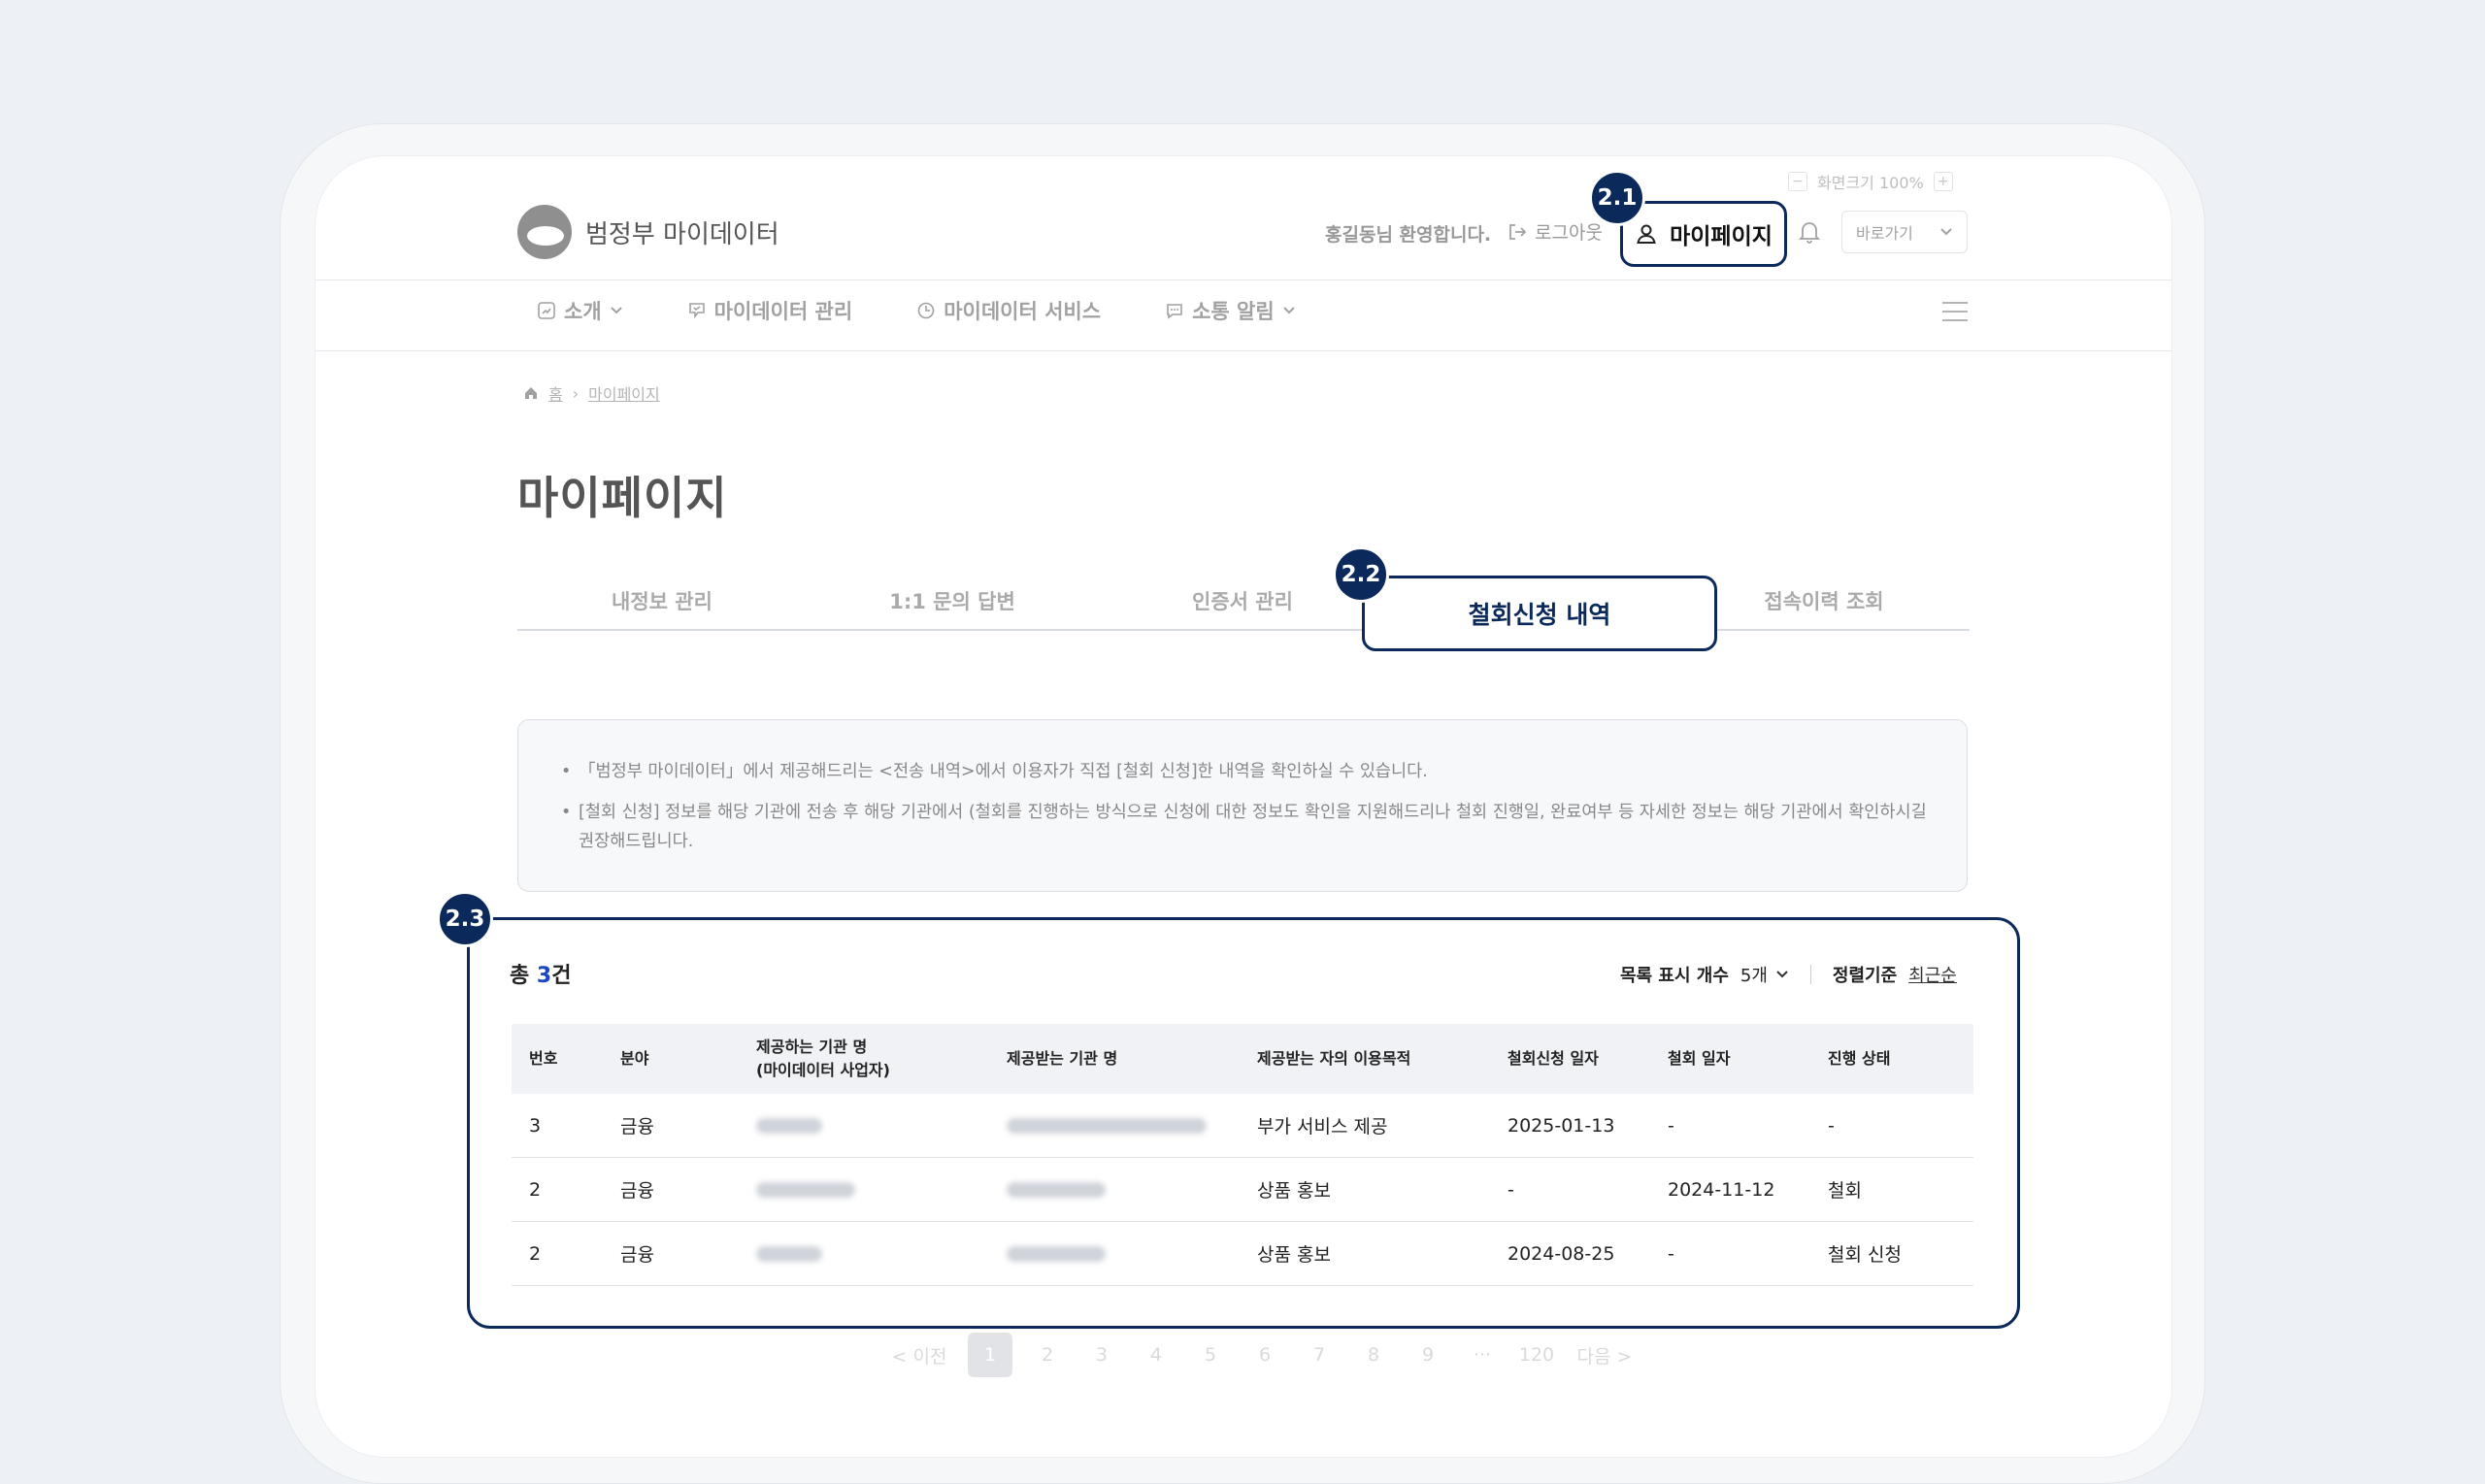 The width and height of the screenshot is (2485, 1484). I want to click on nav-item-mydata-manage: 마이데이터 관리, so click(770, 310).